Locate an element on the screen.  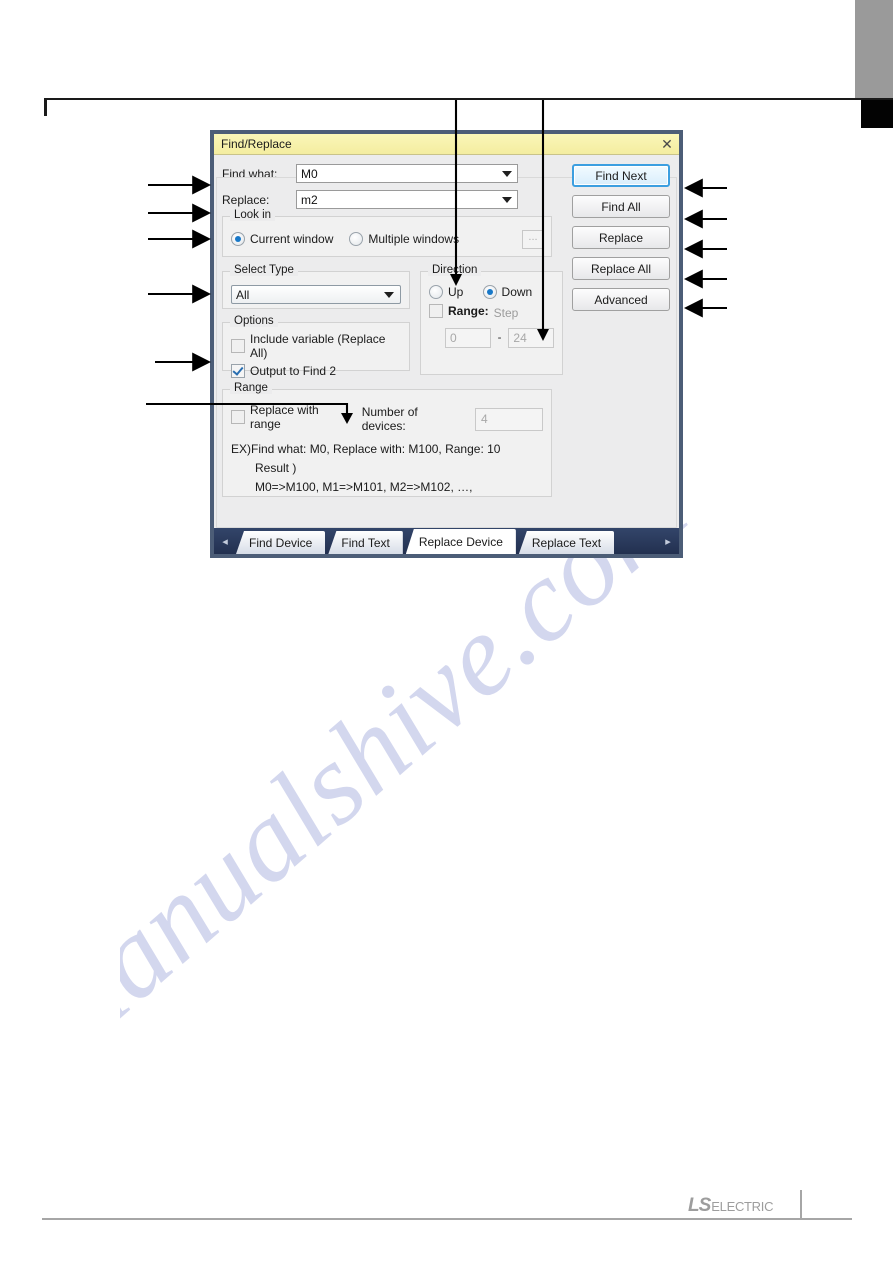
close-icon: ✕ is located at coordinates (667, 144).